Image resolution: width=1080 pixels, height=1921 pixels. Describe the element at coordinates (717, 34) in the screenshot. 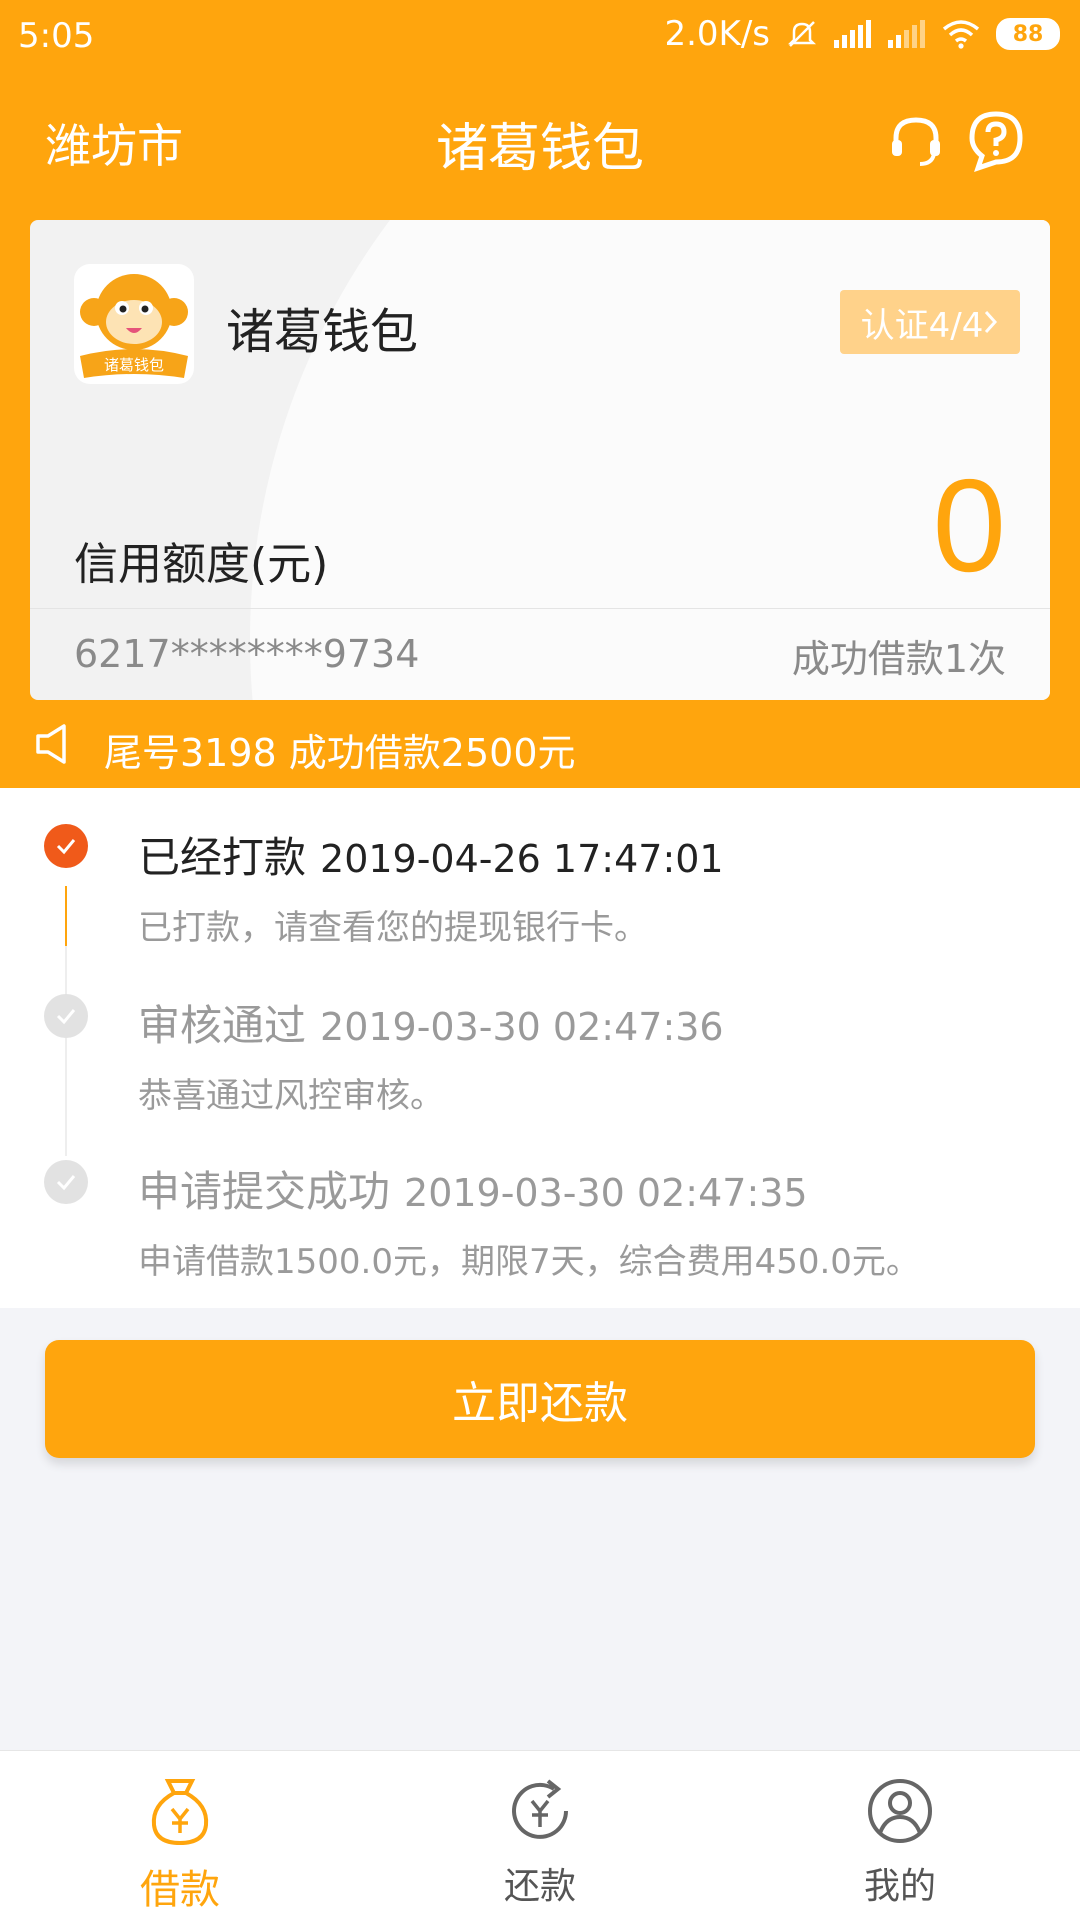

I see `net-speed: 2.0K/s` at that location.